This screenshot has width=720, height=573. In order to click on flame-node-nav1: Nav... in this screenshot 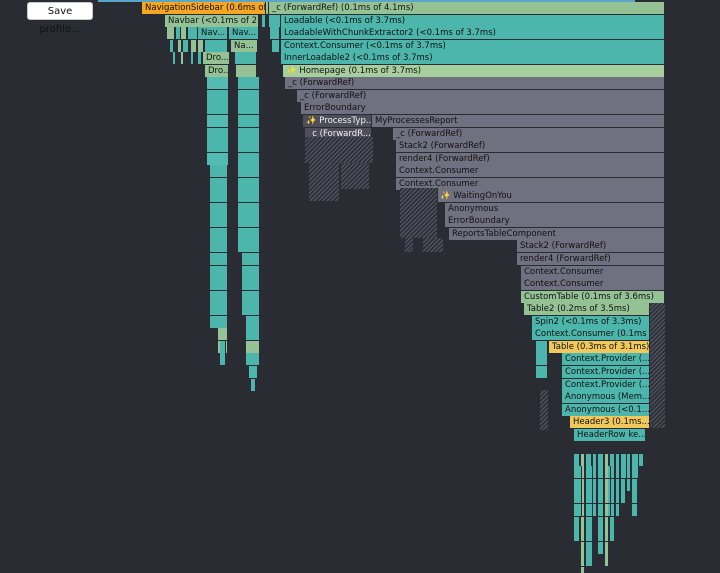, I will do `click(213, 33)`.